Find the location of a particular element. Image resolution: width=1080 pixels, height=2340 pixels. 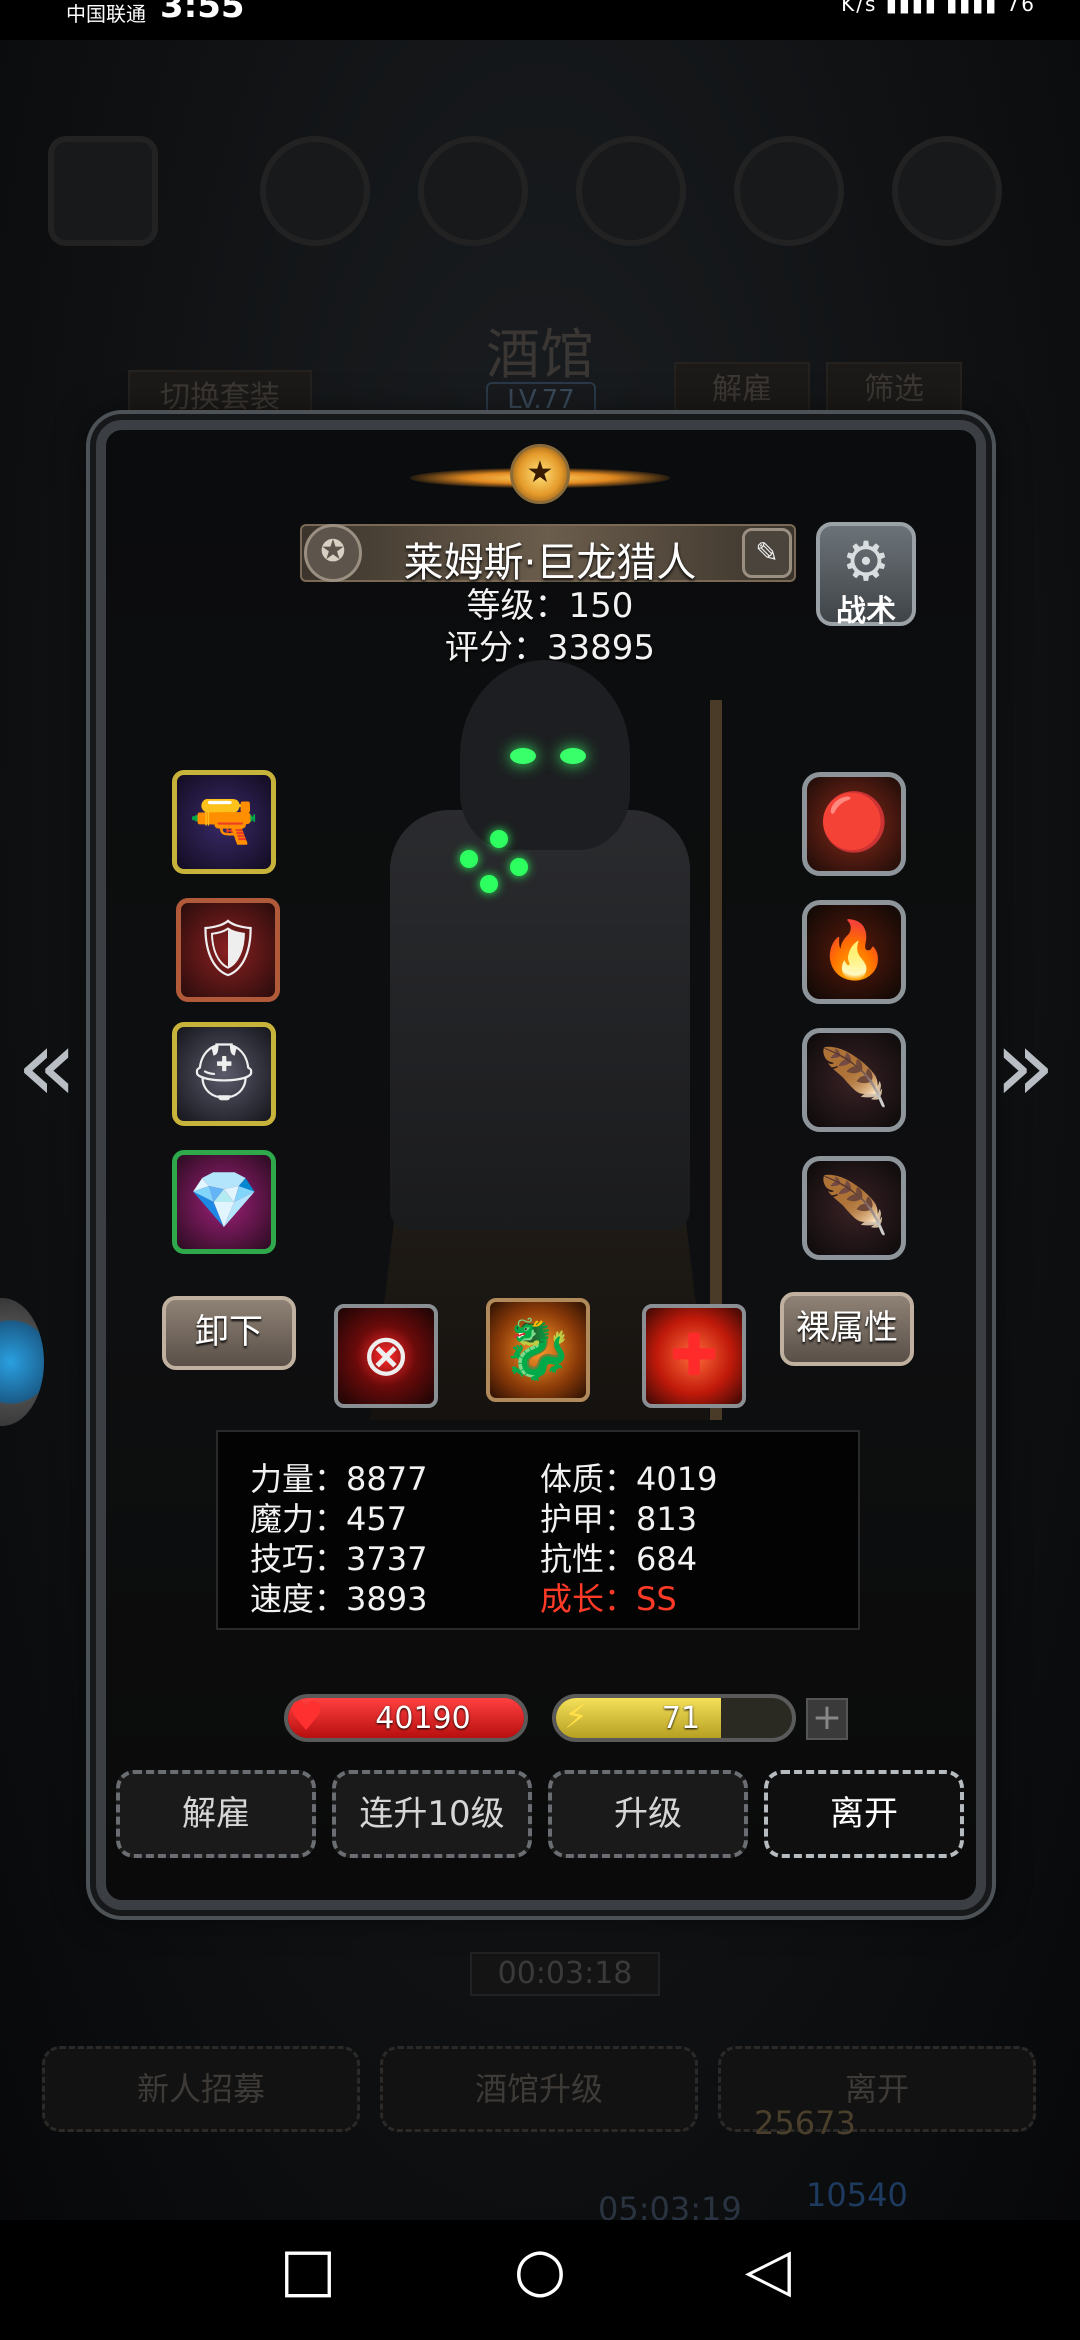

dragon-skill-icon: 🐉 is located at coordinates (538, 1350).